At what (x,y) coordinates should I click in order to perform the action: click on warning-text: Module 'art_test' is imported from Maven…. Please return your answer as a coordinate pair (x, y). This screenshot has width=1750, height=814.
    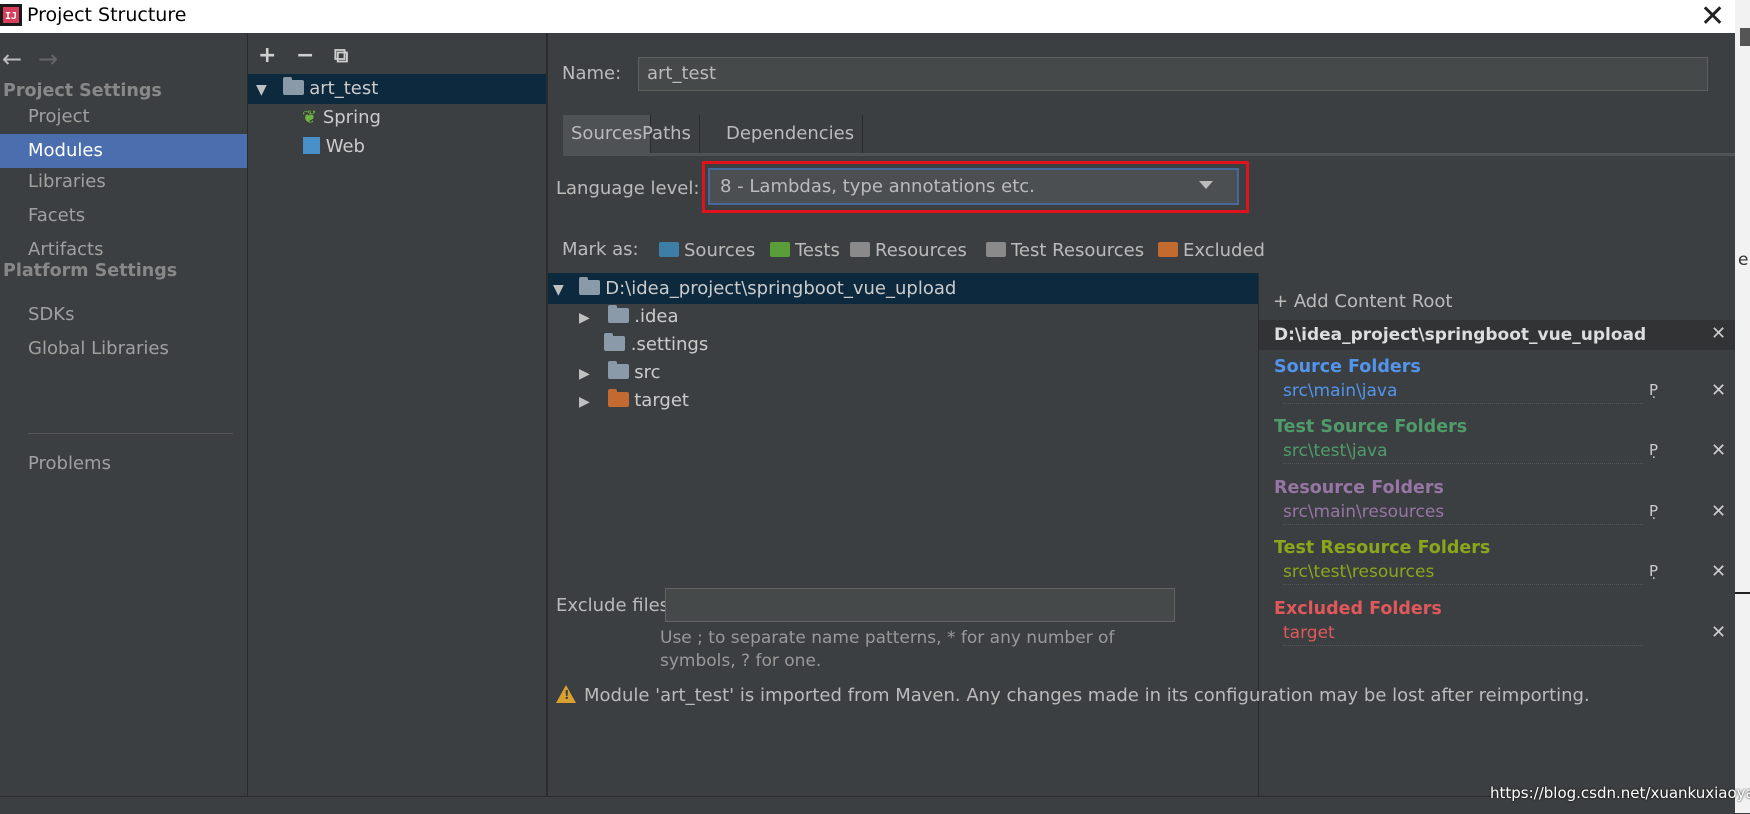
    Looking at the image, I should click on (1087, 695).